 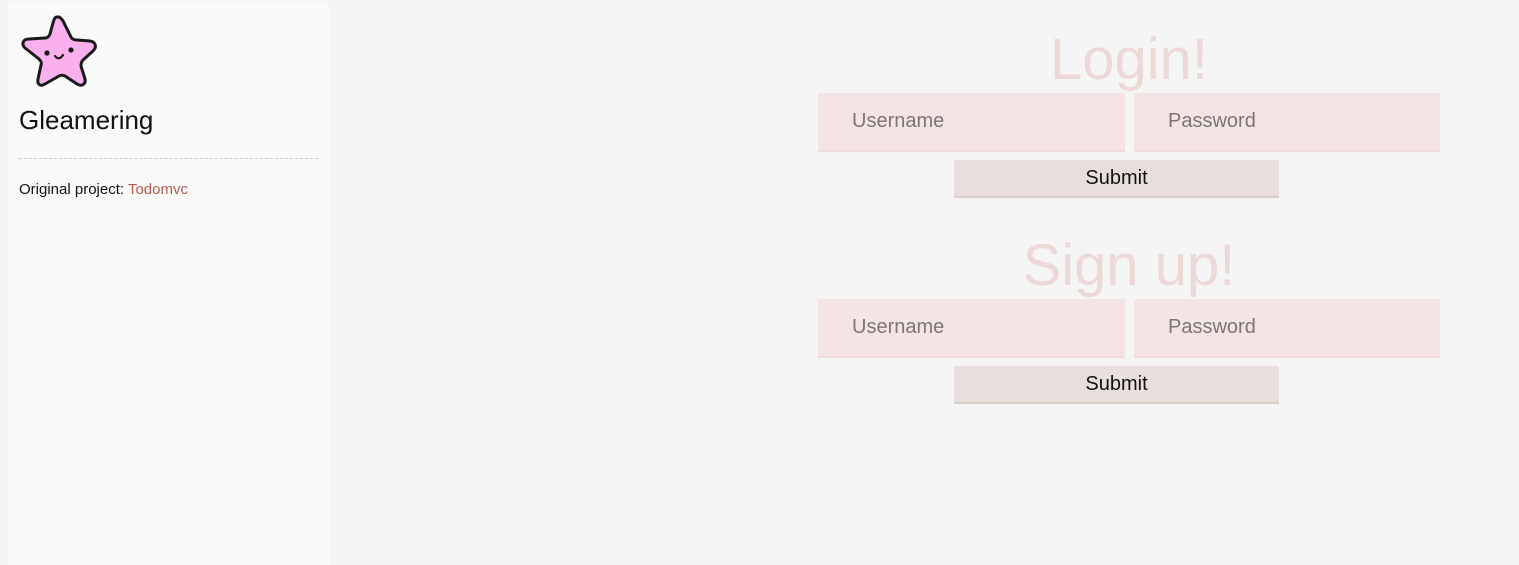 What do you see at coordinates (1116, 385) in the screenshot?
I see `signup-submit-button: Submit` at bounding box center [1116, 385].